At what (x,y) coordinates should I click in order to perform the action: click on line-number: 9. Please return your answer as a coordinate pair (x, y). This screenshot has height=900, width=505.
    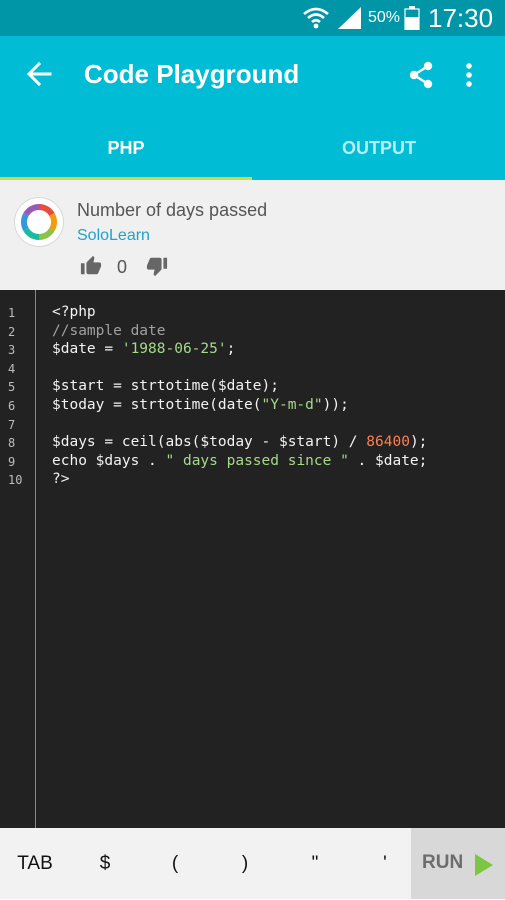
    Looking at the image, I should click on (12, 461).